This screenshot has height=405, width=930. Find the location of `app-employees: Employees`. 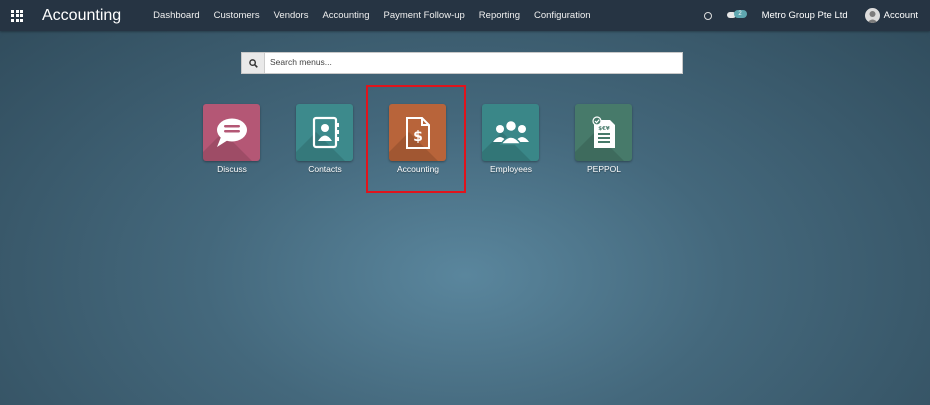

app-employees: Employees is located at coordinates (511, 139).